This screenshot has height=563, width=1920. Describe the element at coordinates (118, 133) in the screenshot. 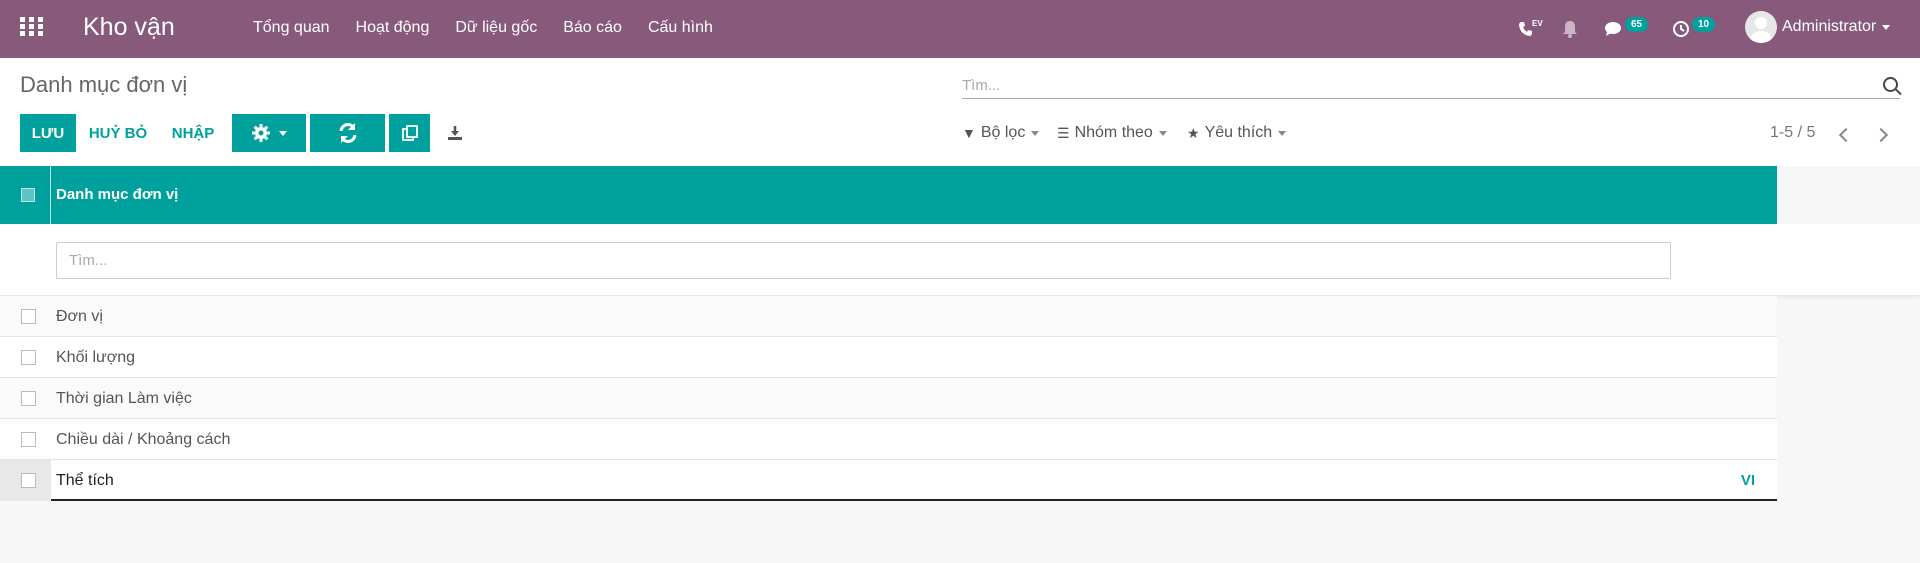

I see `discard-button: HUỶ BỎ` at that location.